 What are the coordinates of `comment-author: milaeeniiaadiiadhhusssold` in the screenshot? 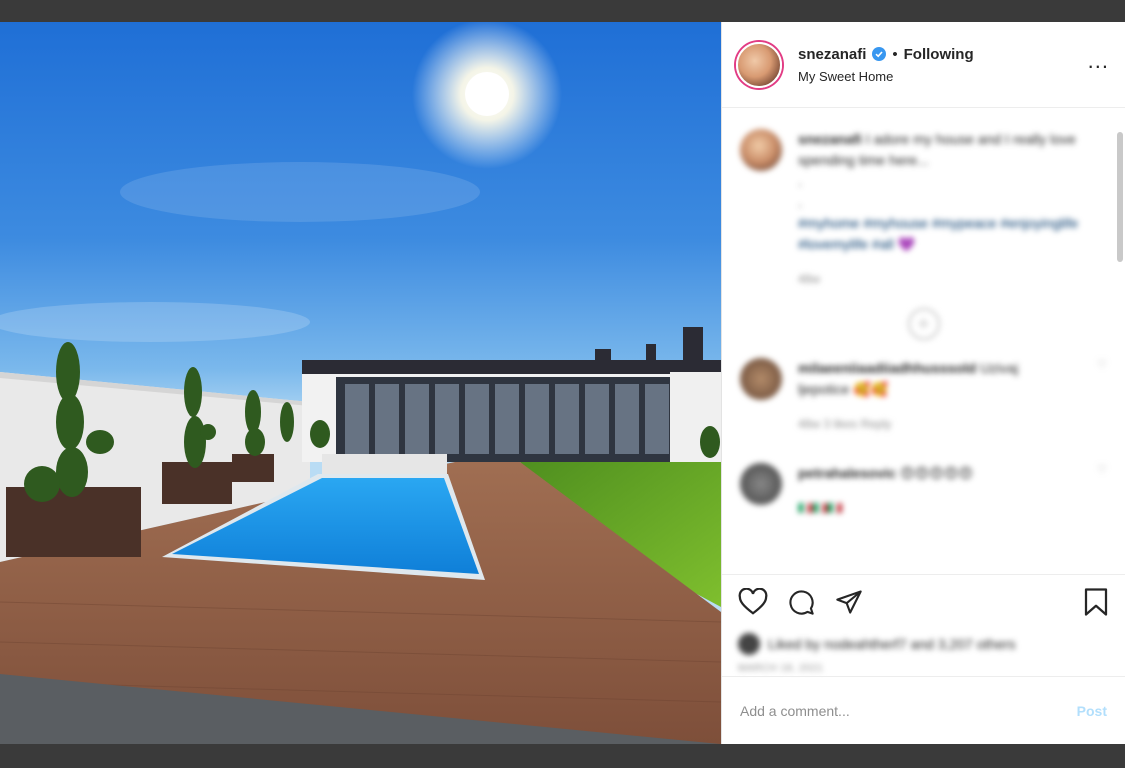 It's located at (887, 368).